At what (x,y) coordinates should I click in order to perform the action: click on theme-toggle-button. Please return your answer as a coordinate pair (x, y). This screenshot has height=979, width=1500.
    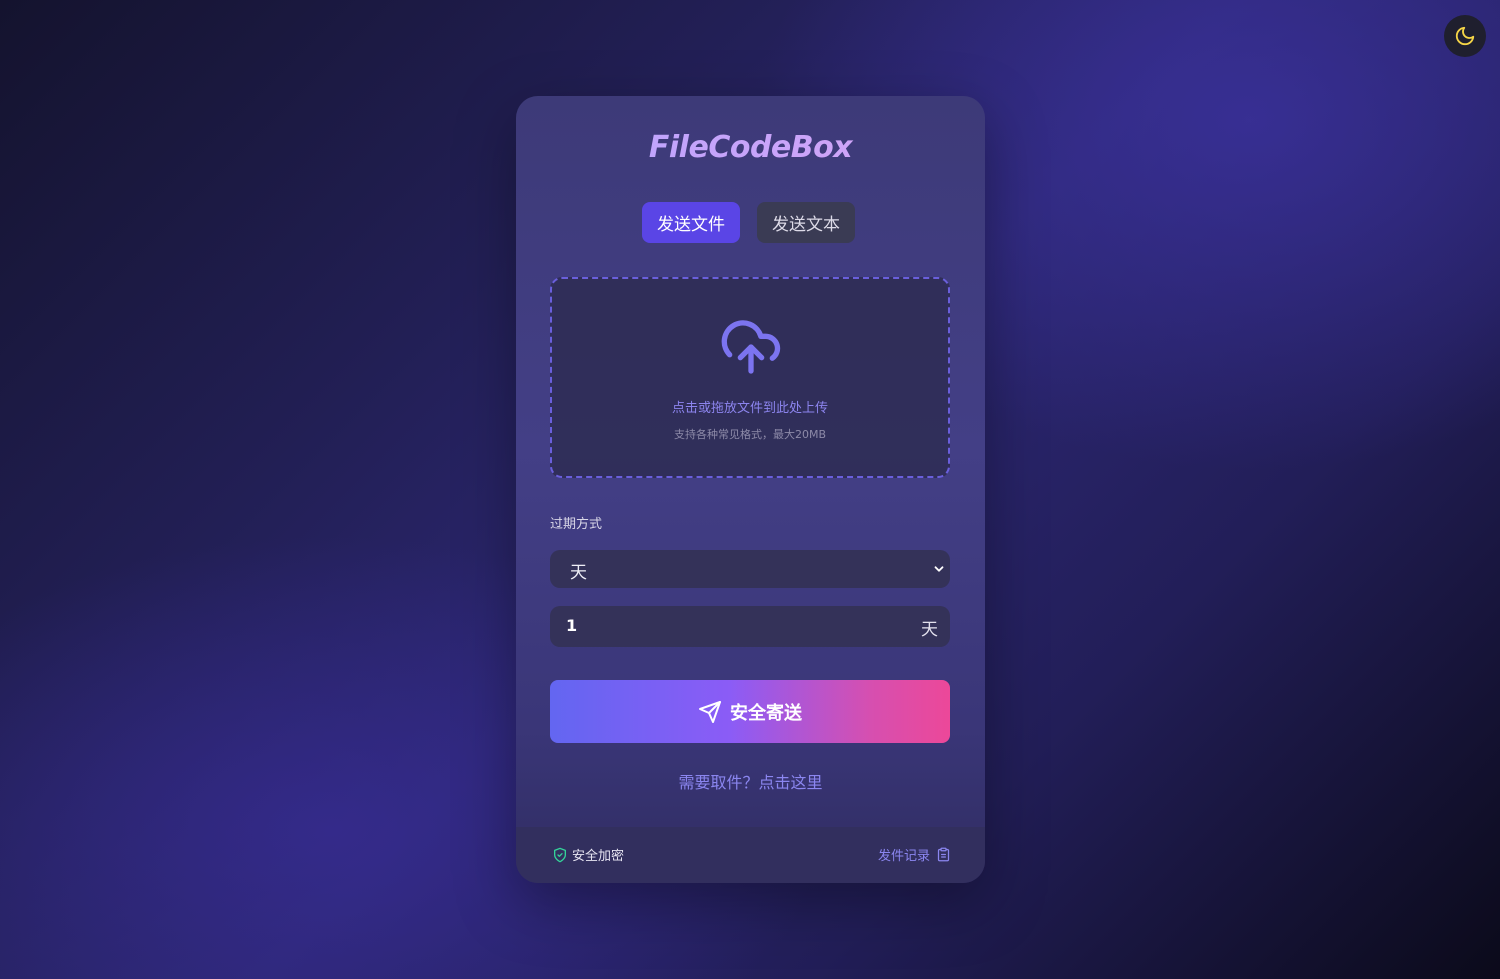
    Looking at the image, I should click on (1465, 36).